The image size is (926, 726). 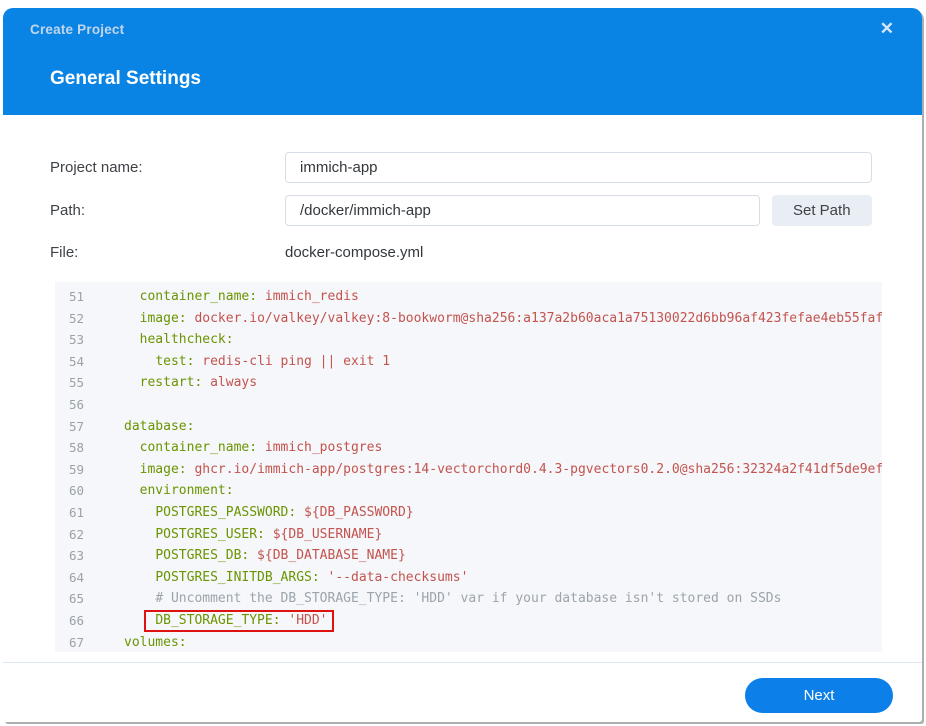 What do you see at coordinates (486, 252) in the screenshot?
I see `file-row: File: docker-compose.yml` at bounding box center [486, 252].